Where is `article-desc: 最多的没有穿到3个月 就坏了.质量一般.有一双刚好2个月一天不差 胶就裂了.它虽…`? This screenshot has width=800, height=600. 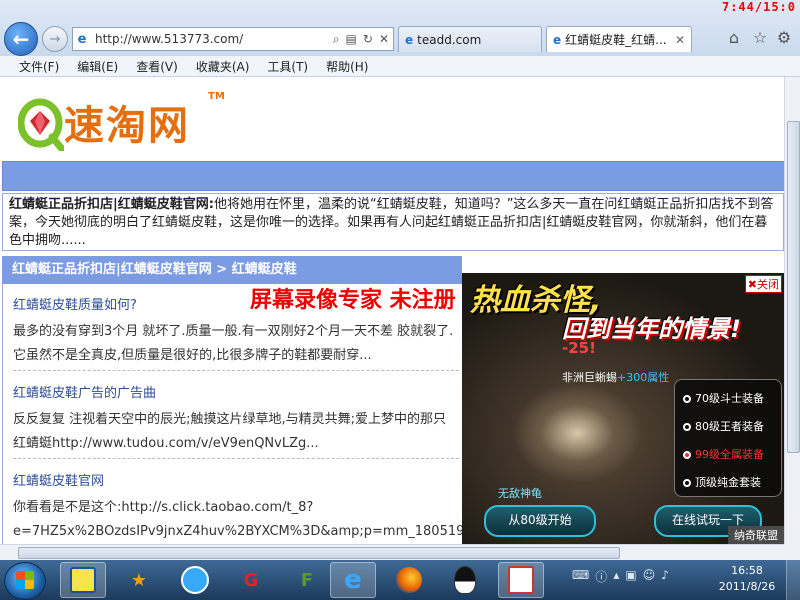 article-desc: 最多的没有穿到3个月 就坏了.质量一般.有一双刚好2个月一天不差 胶就裂了.它虽… is located at coordinates (233, 343).